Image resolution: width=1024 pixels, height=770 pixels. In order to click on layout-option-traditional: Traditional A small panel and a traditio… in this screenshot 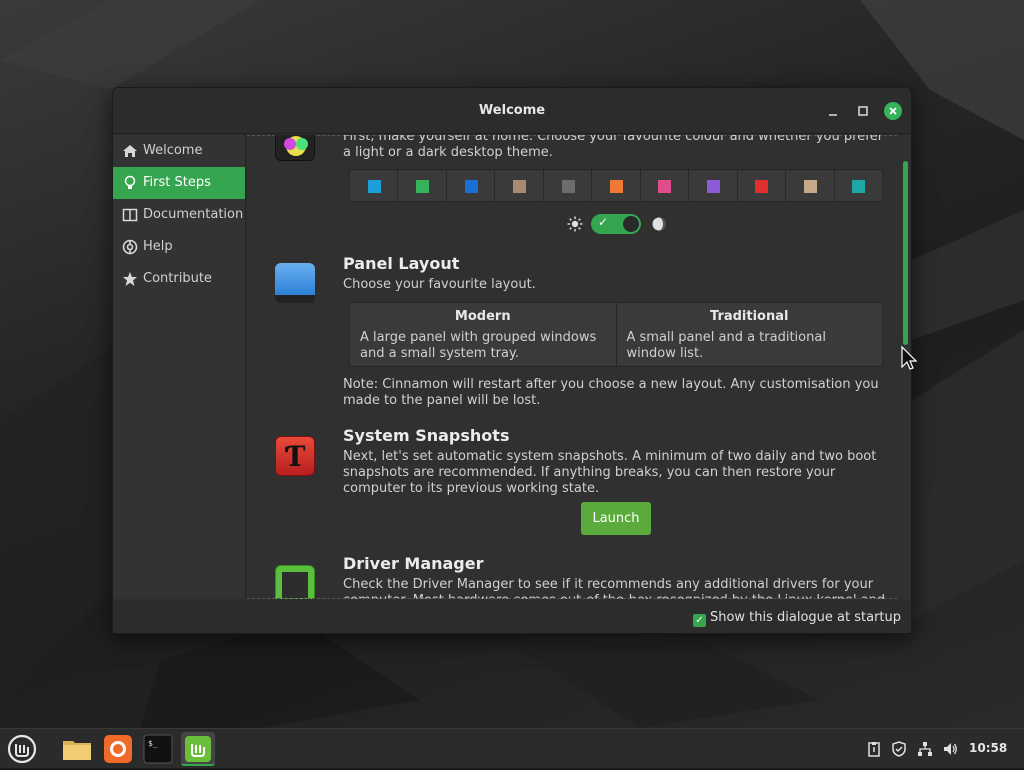, I will do `click(750, 334)`.